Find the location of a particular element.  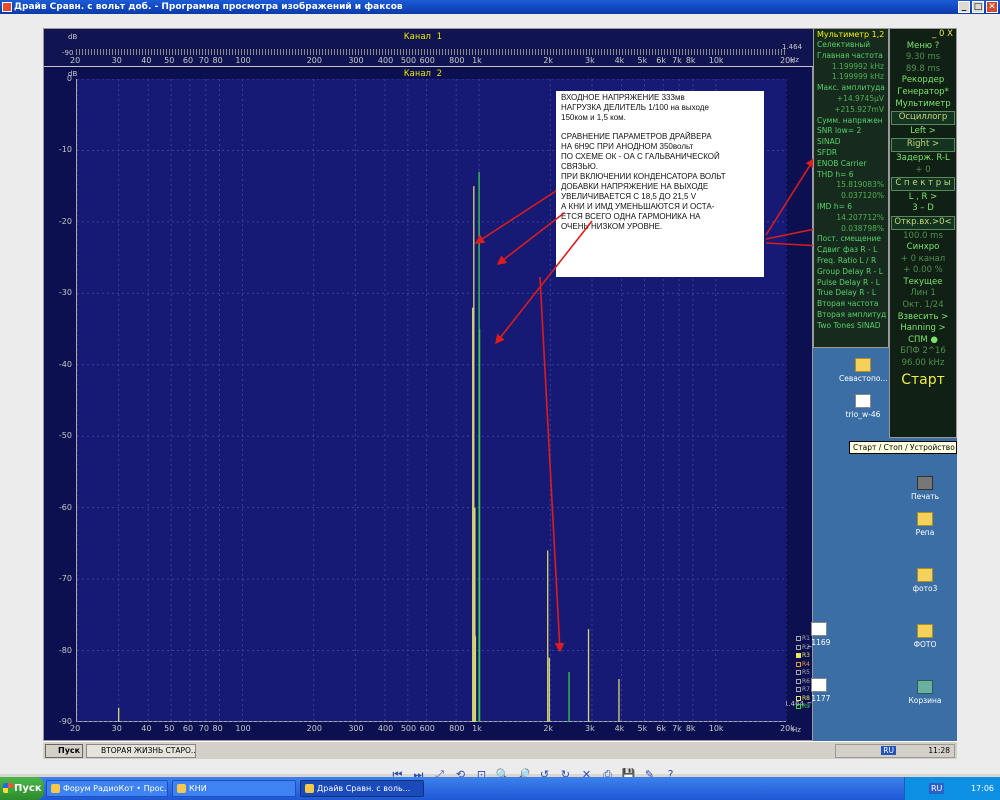

meter-item: Group Delay R - L is located at coordinates (851, 272).